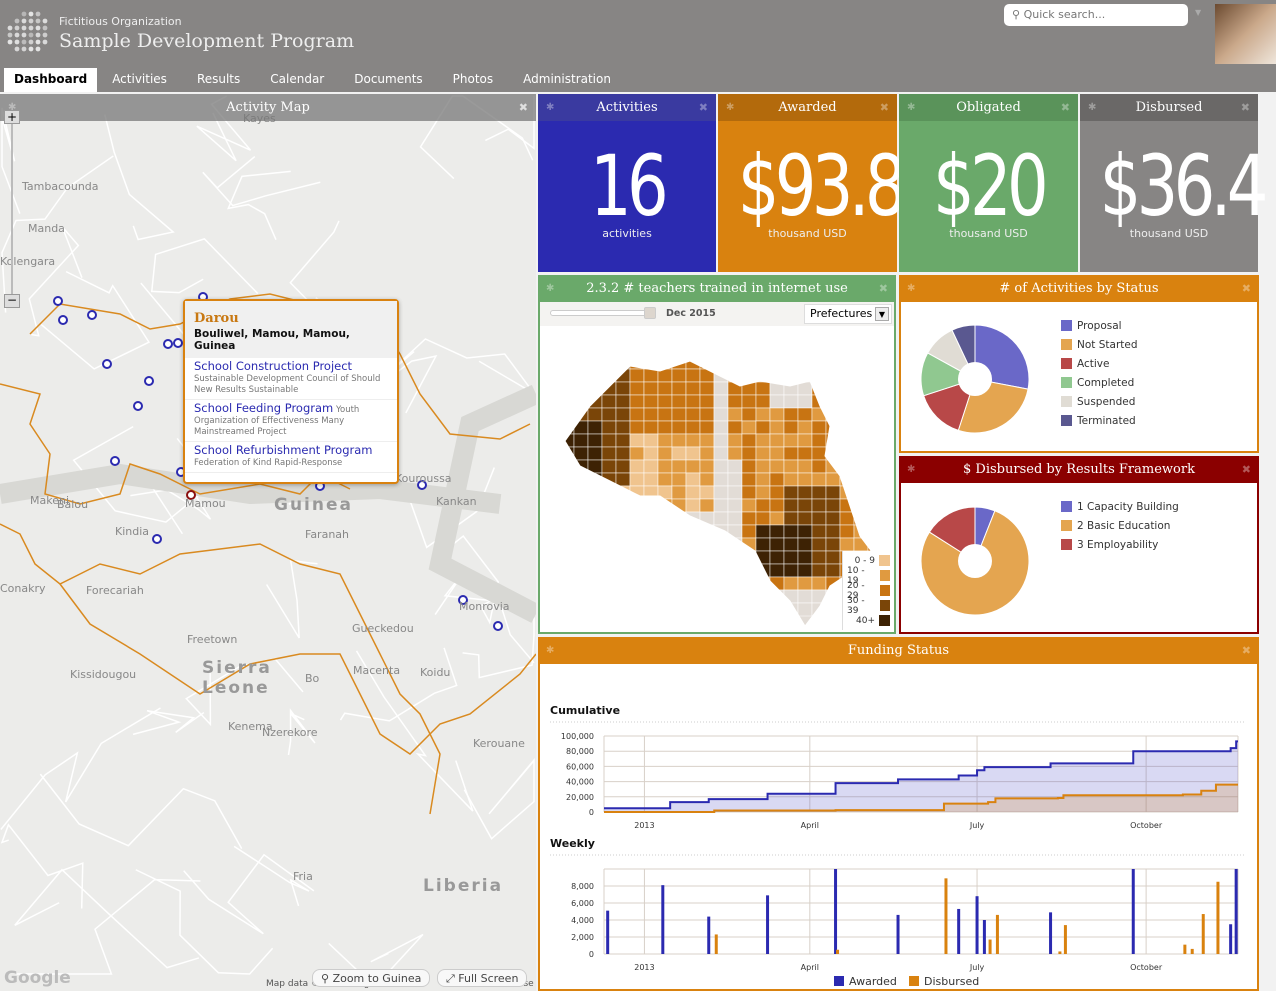 The width and height of the screenshot is (1276, 991). I want to click on activity-marker, so click(498, 626).